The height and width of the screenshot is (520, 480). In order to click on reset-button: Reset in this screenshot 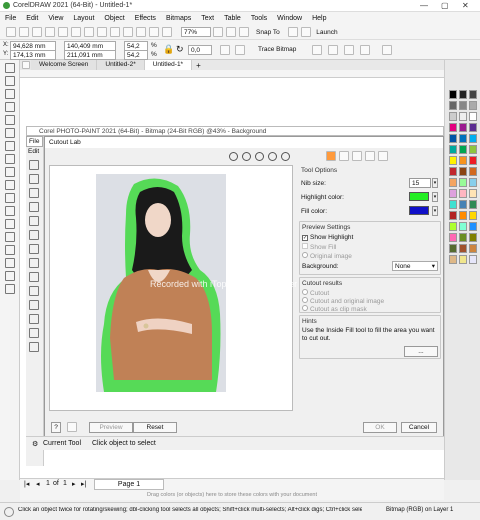, I will do `click(155, 427)`.